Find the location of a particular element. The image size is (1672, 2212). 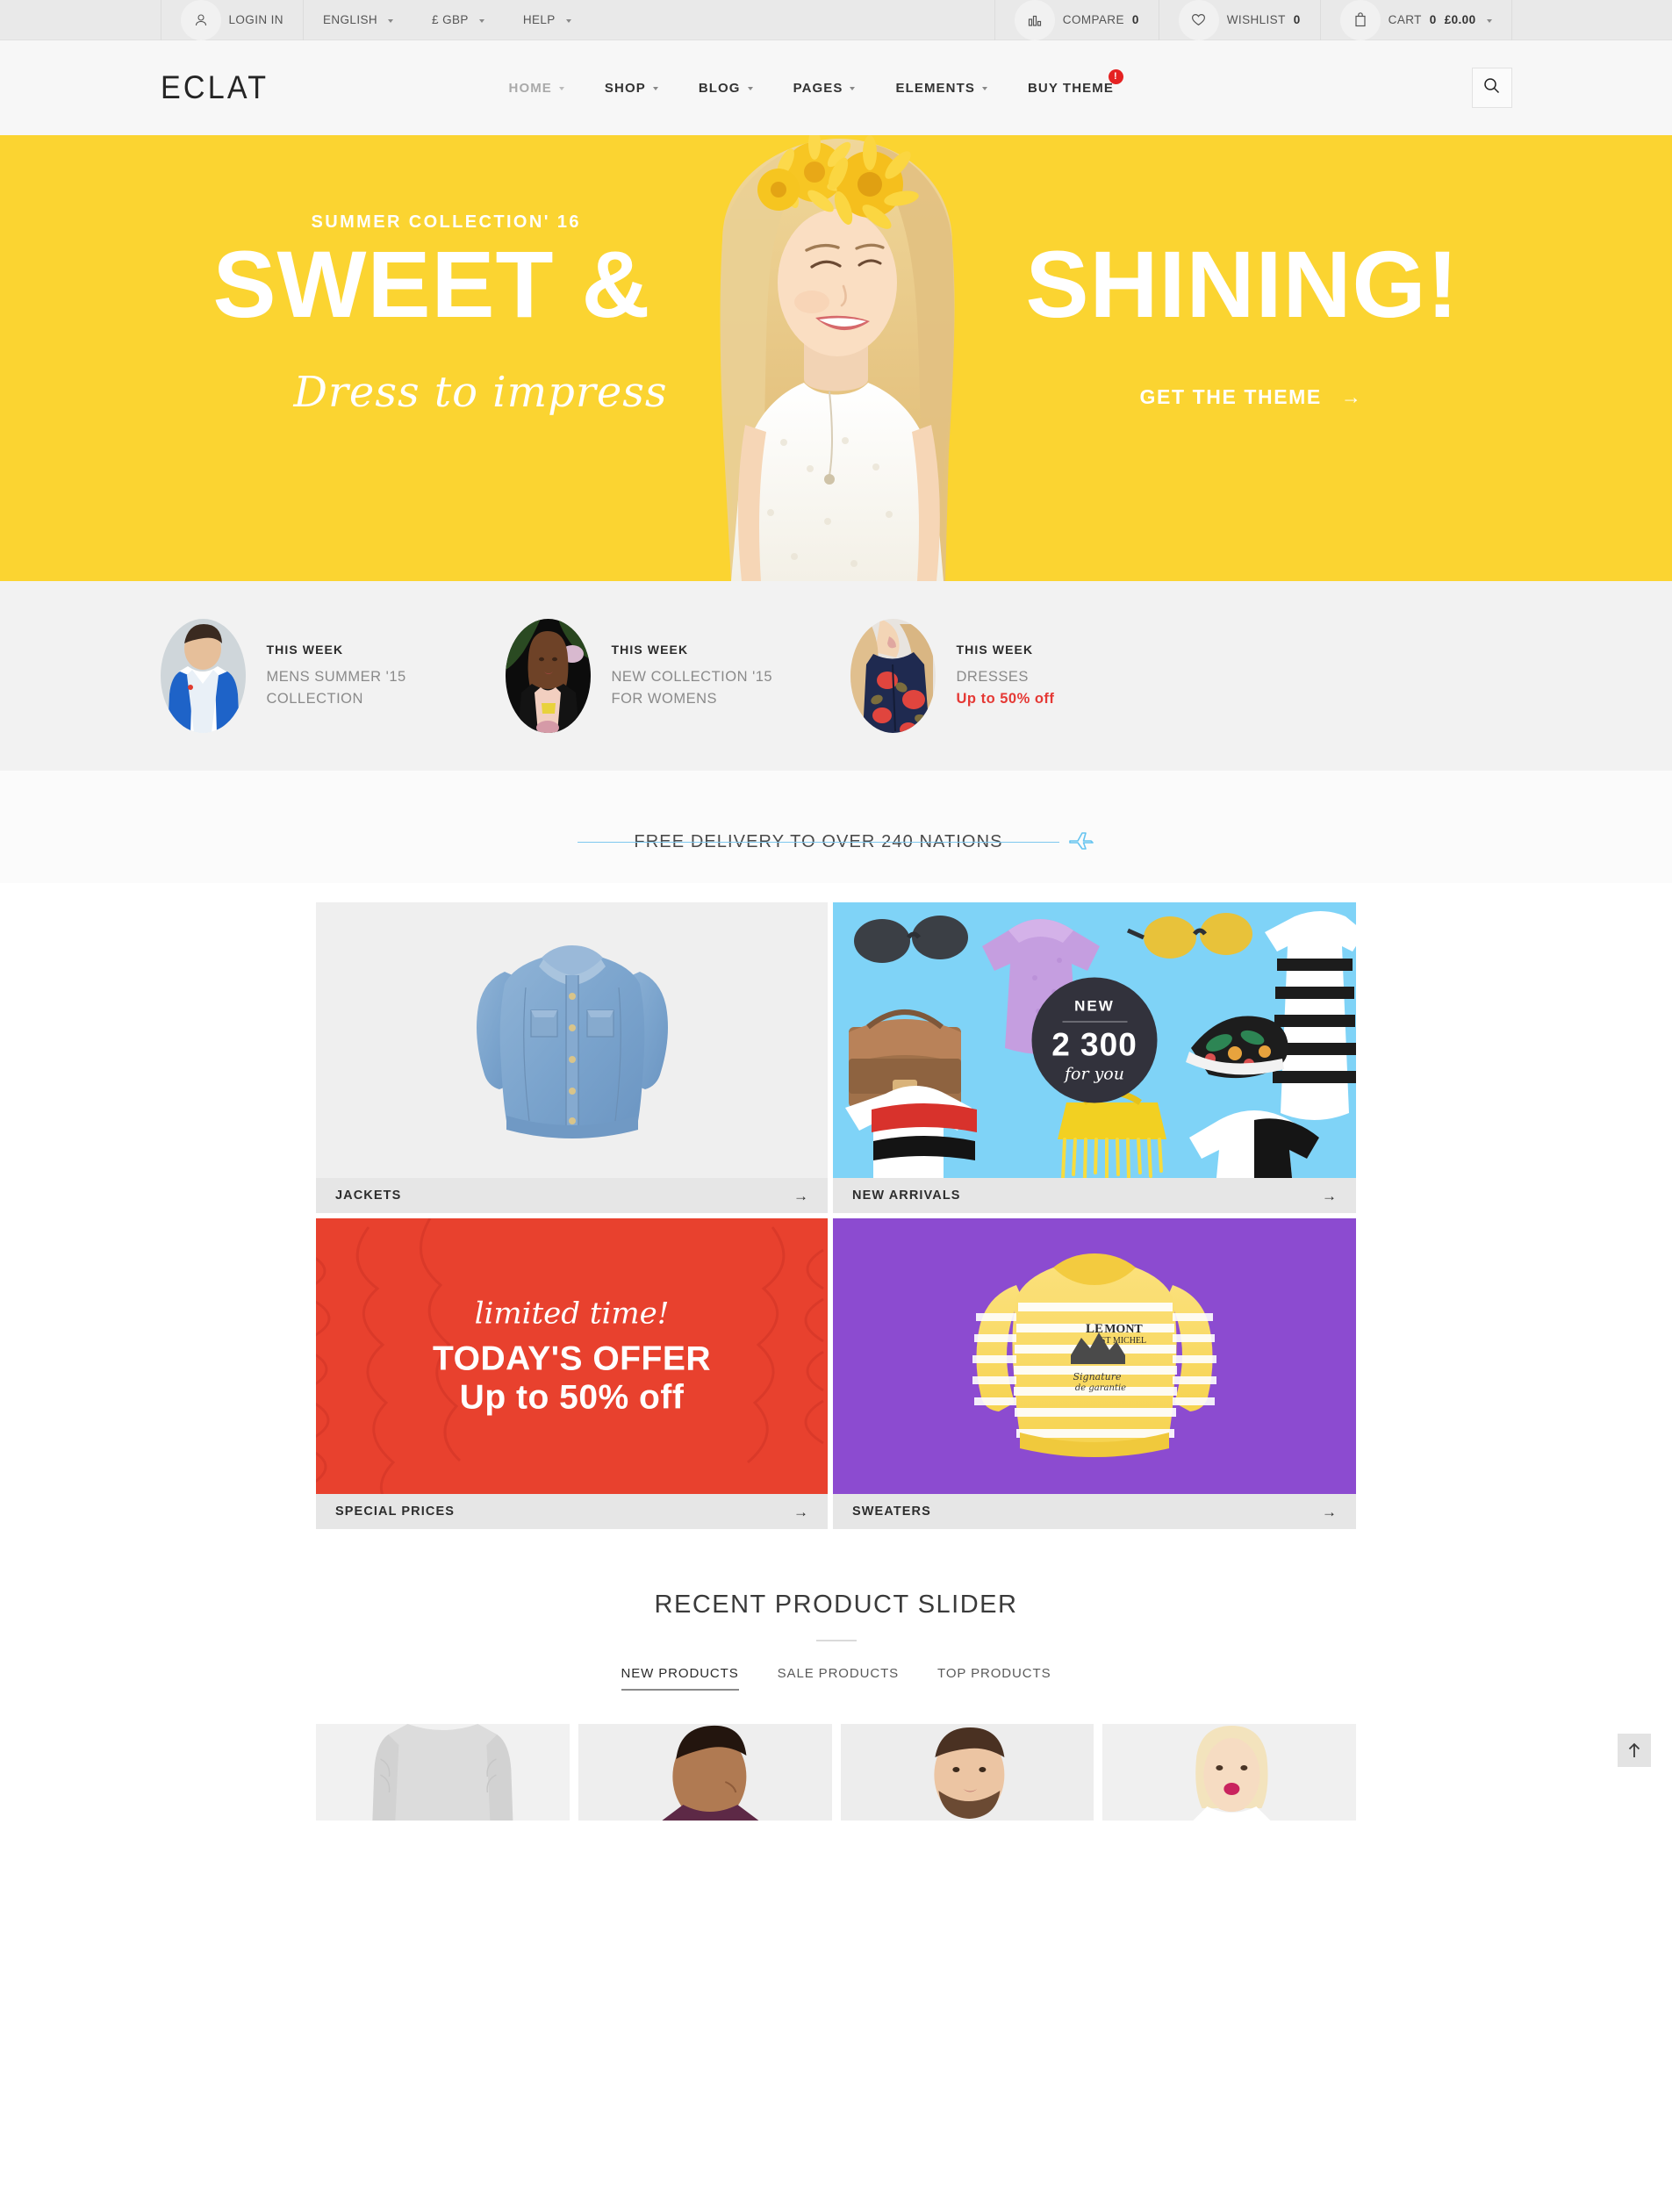

tile-jackets: JACKETS → is located at coordinates (572, 1057).